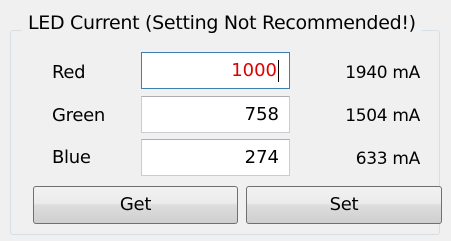 The height and width of the screenshot is (241, 451). I want to click on red-current-readout: 1940 mA, so click(382, 73).